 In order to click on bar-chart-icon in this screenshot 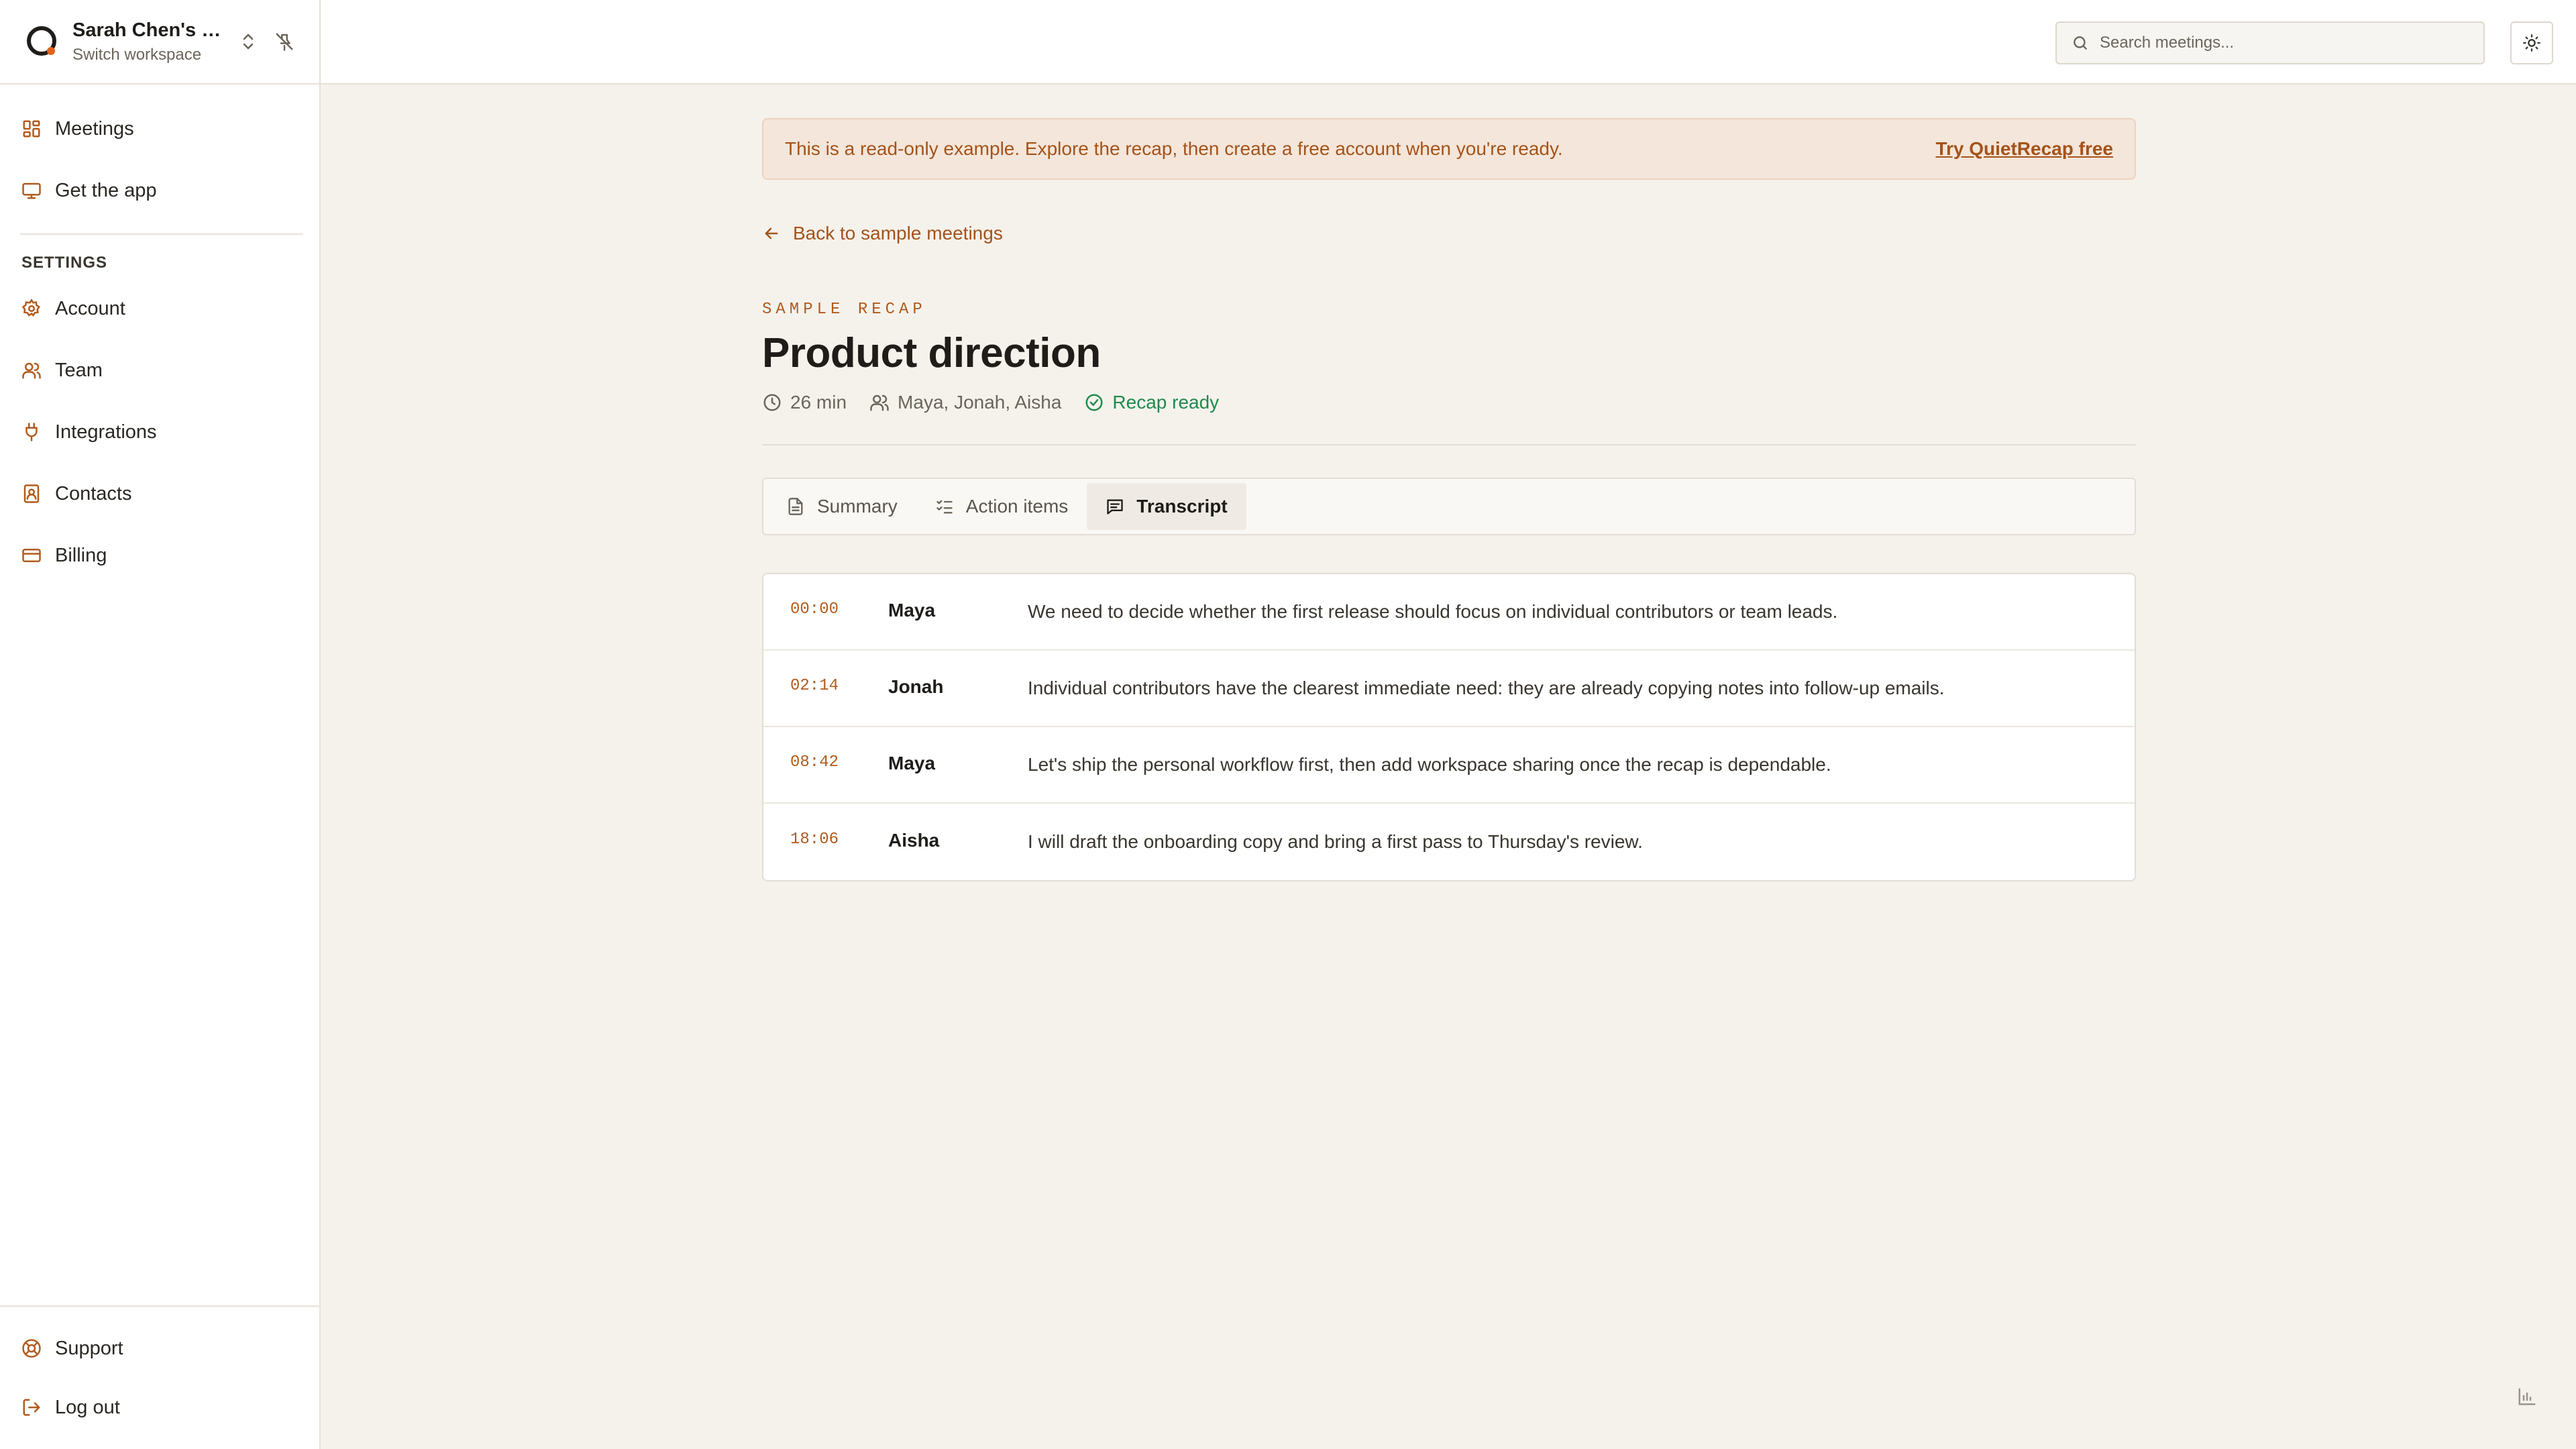, I will do `click(2527, 1398)`.